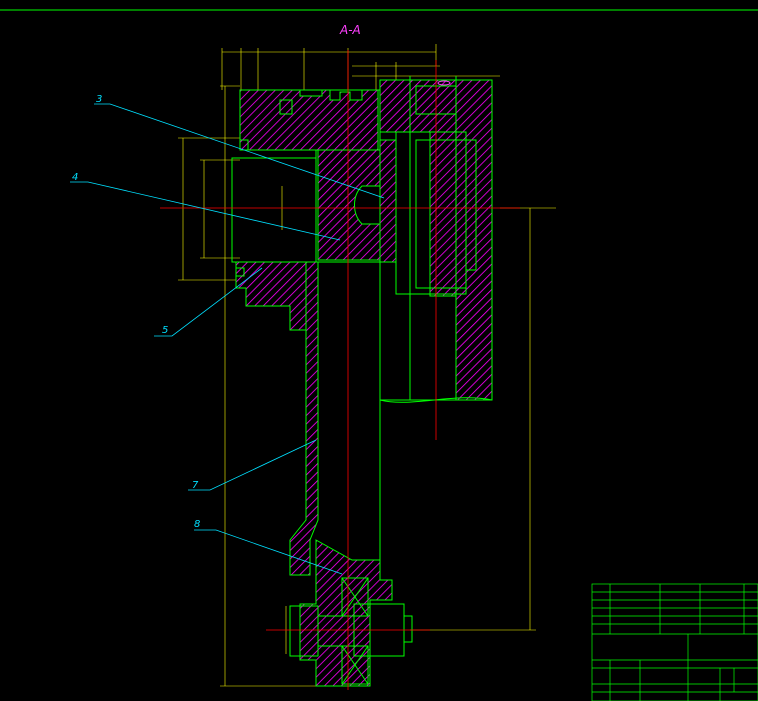 The height and width of the screenshot is (701, 758). I want to click on callout-4: 4, so click(75, 177).